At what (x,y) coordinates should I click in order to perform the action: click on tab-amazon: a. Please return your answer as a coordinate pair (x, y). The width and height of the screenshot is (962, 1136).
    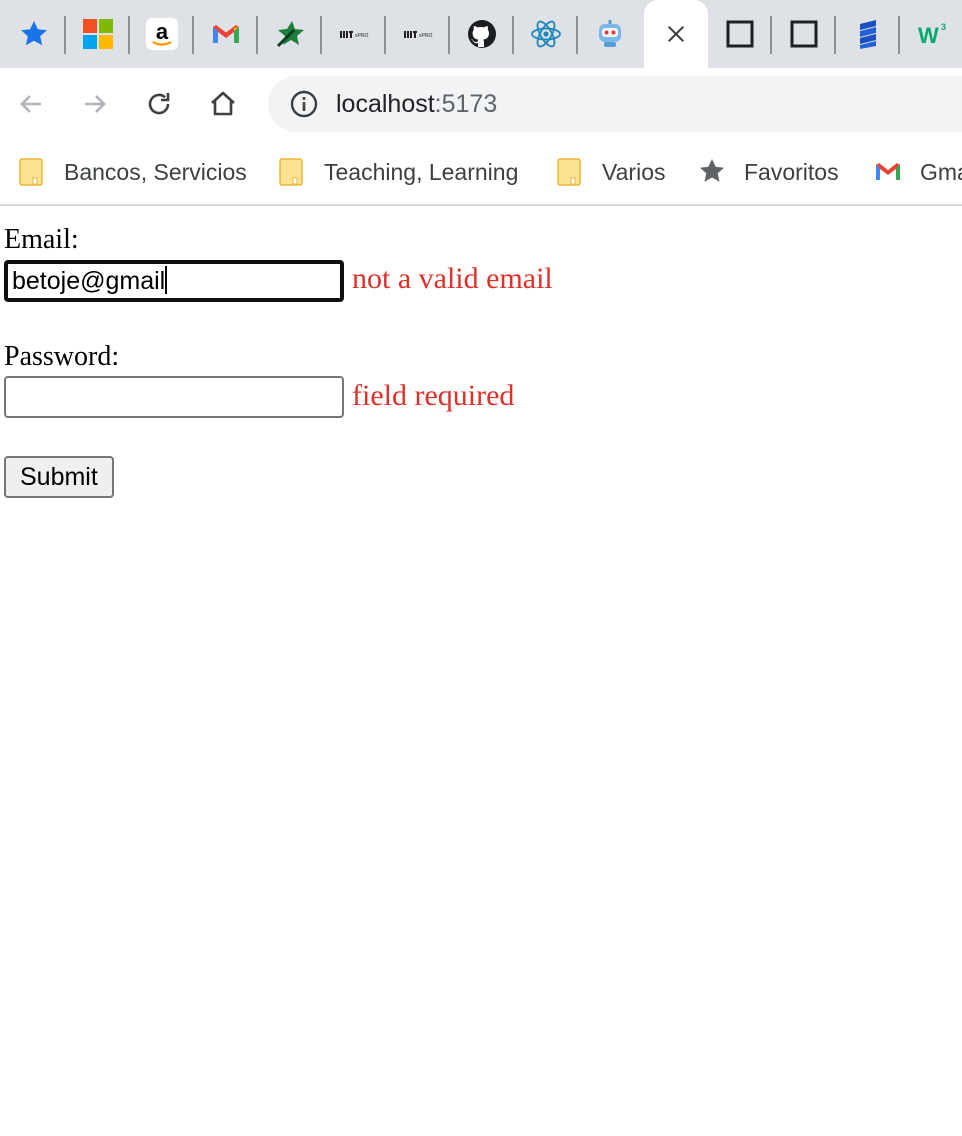
    Looking at the image, I should click on (162, 34).